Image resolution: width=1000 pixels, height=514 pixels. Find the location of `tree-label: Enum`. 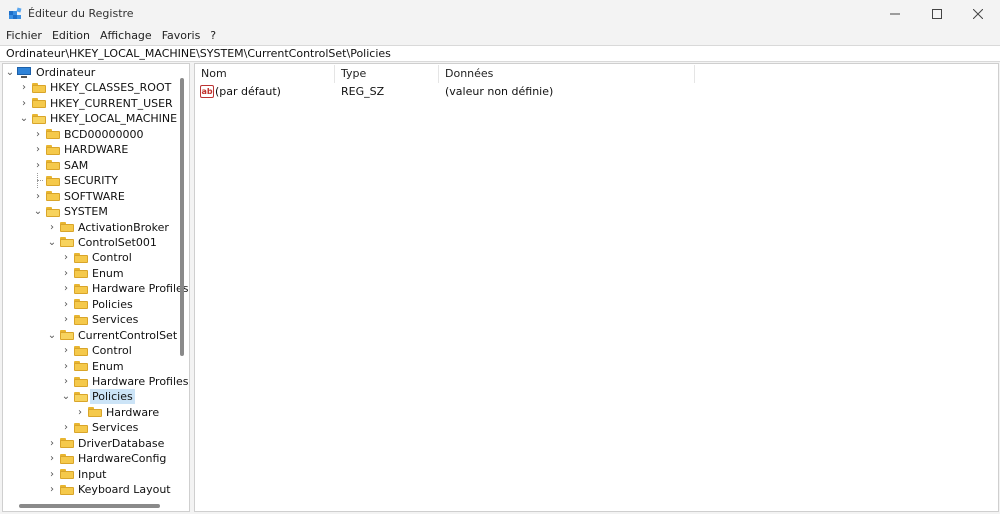

tree-label: Enum is located at coordinates (108, 273).